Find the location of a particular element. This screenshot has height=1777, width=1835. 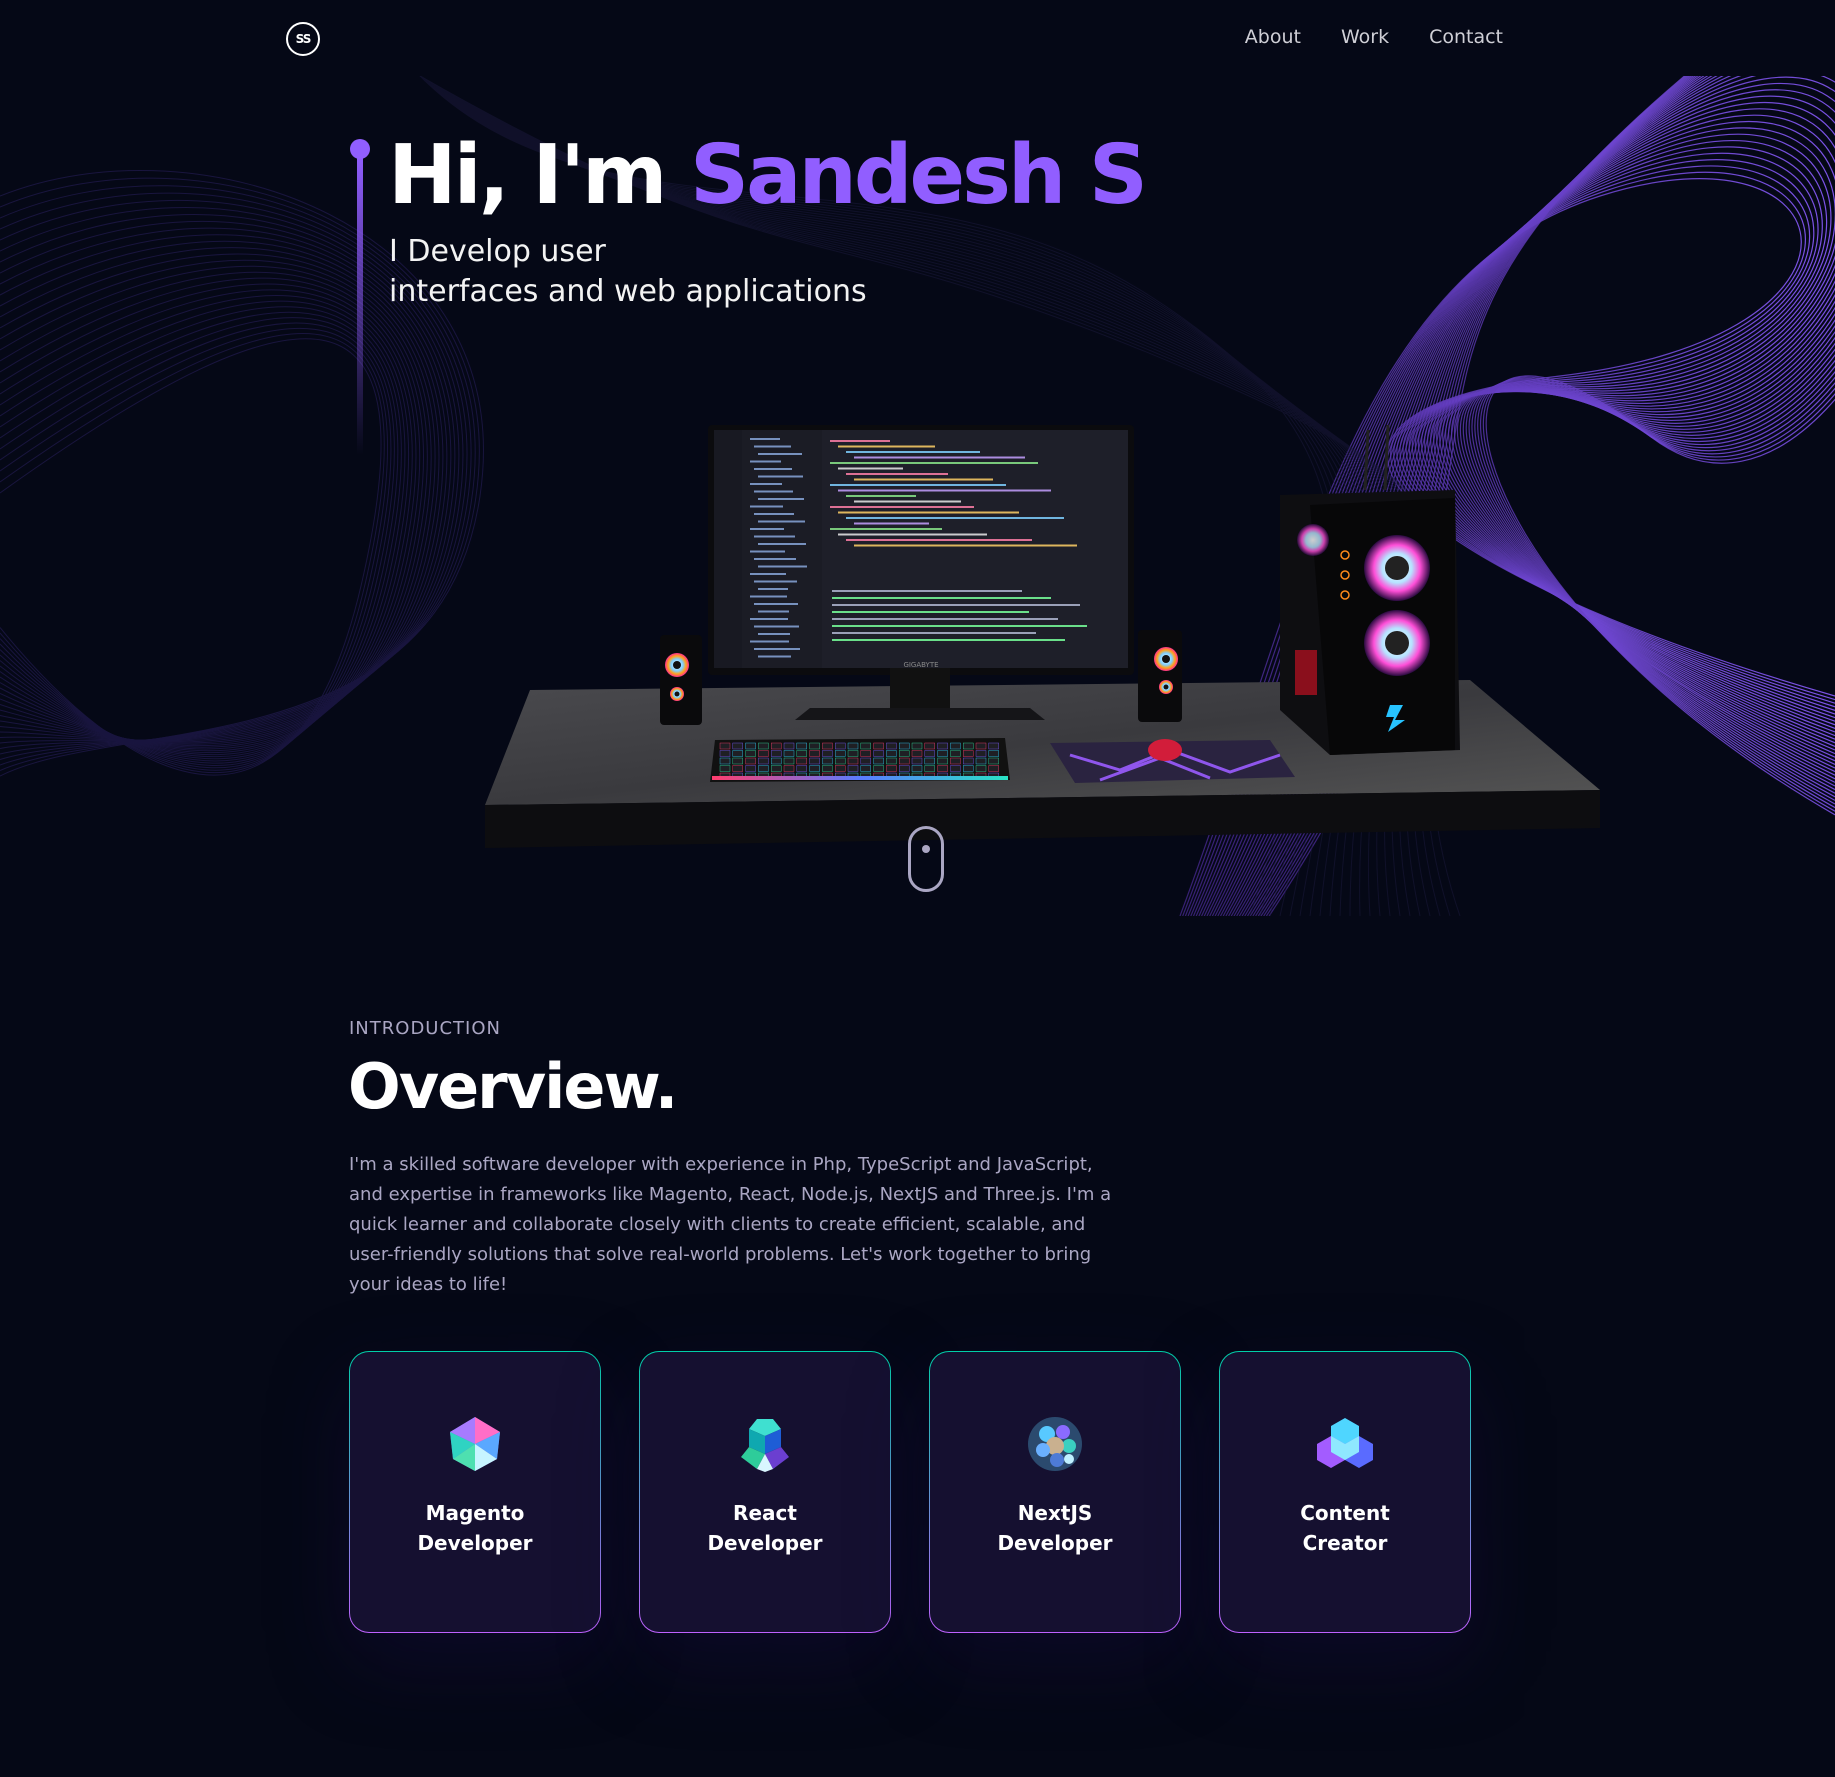

service-card-magento: Magento Developer is located at coordinates (475, 1492).